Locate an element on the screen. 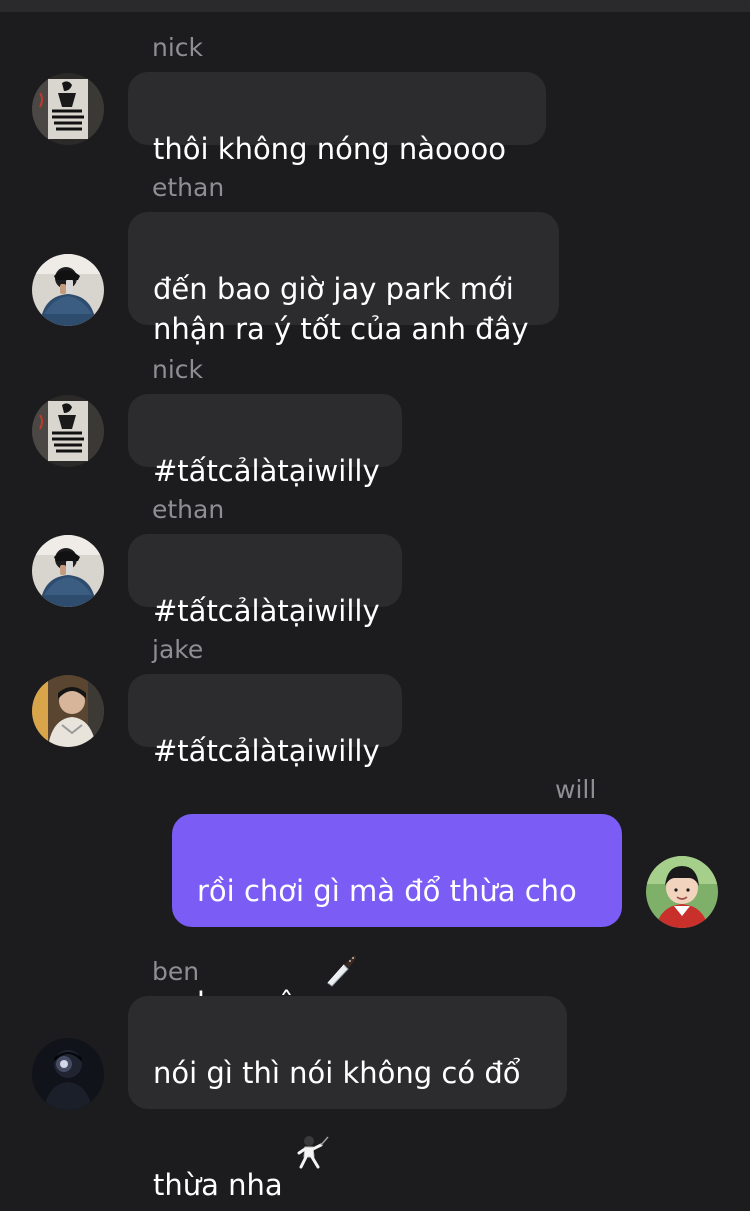  dark-portrait-avatar-icon is located at coordinates (68, 1074).